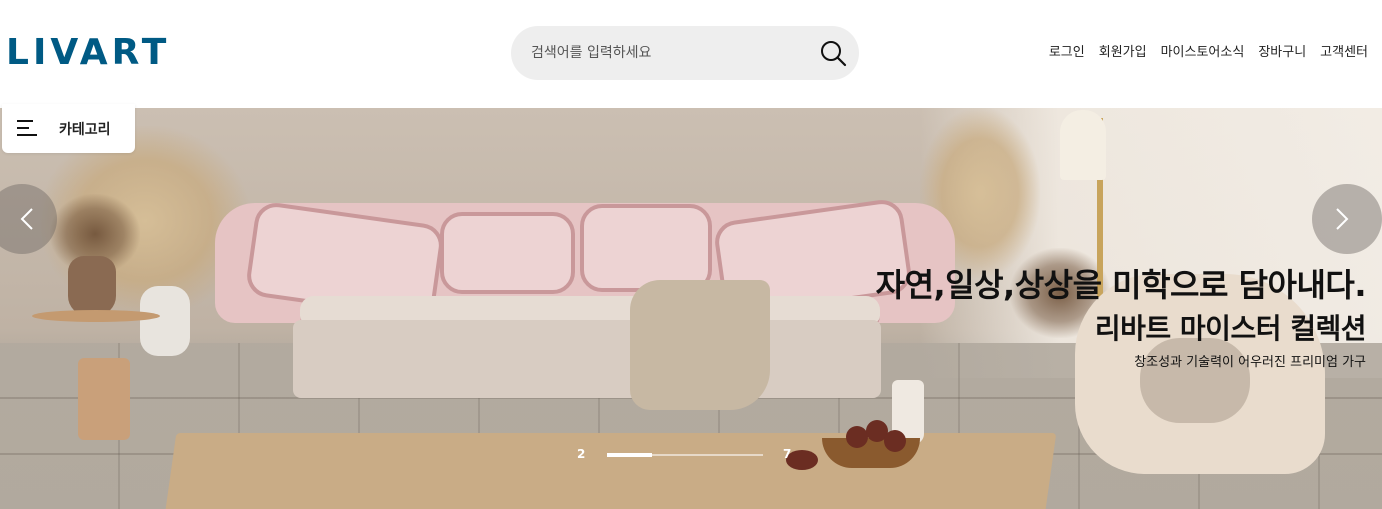 The height and width of the screenshot is (509, 1382). What do you see at coordinates (165, 321) in the screenshot?
I see `white-vase` at bounding box center [165, 321].